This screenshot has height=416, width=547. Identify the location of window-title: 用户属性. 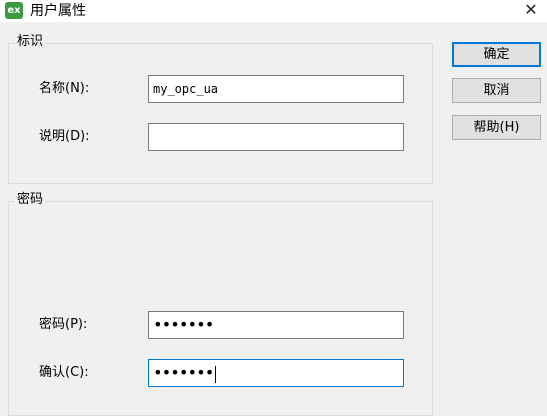
(58, 11).